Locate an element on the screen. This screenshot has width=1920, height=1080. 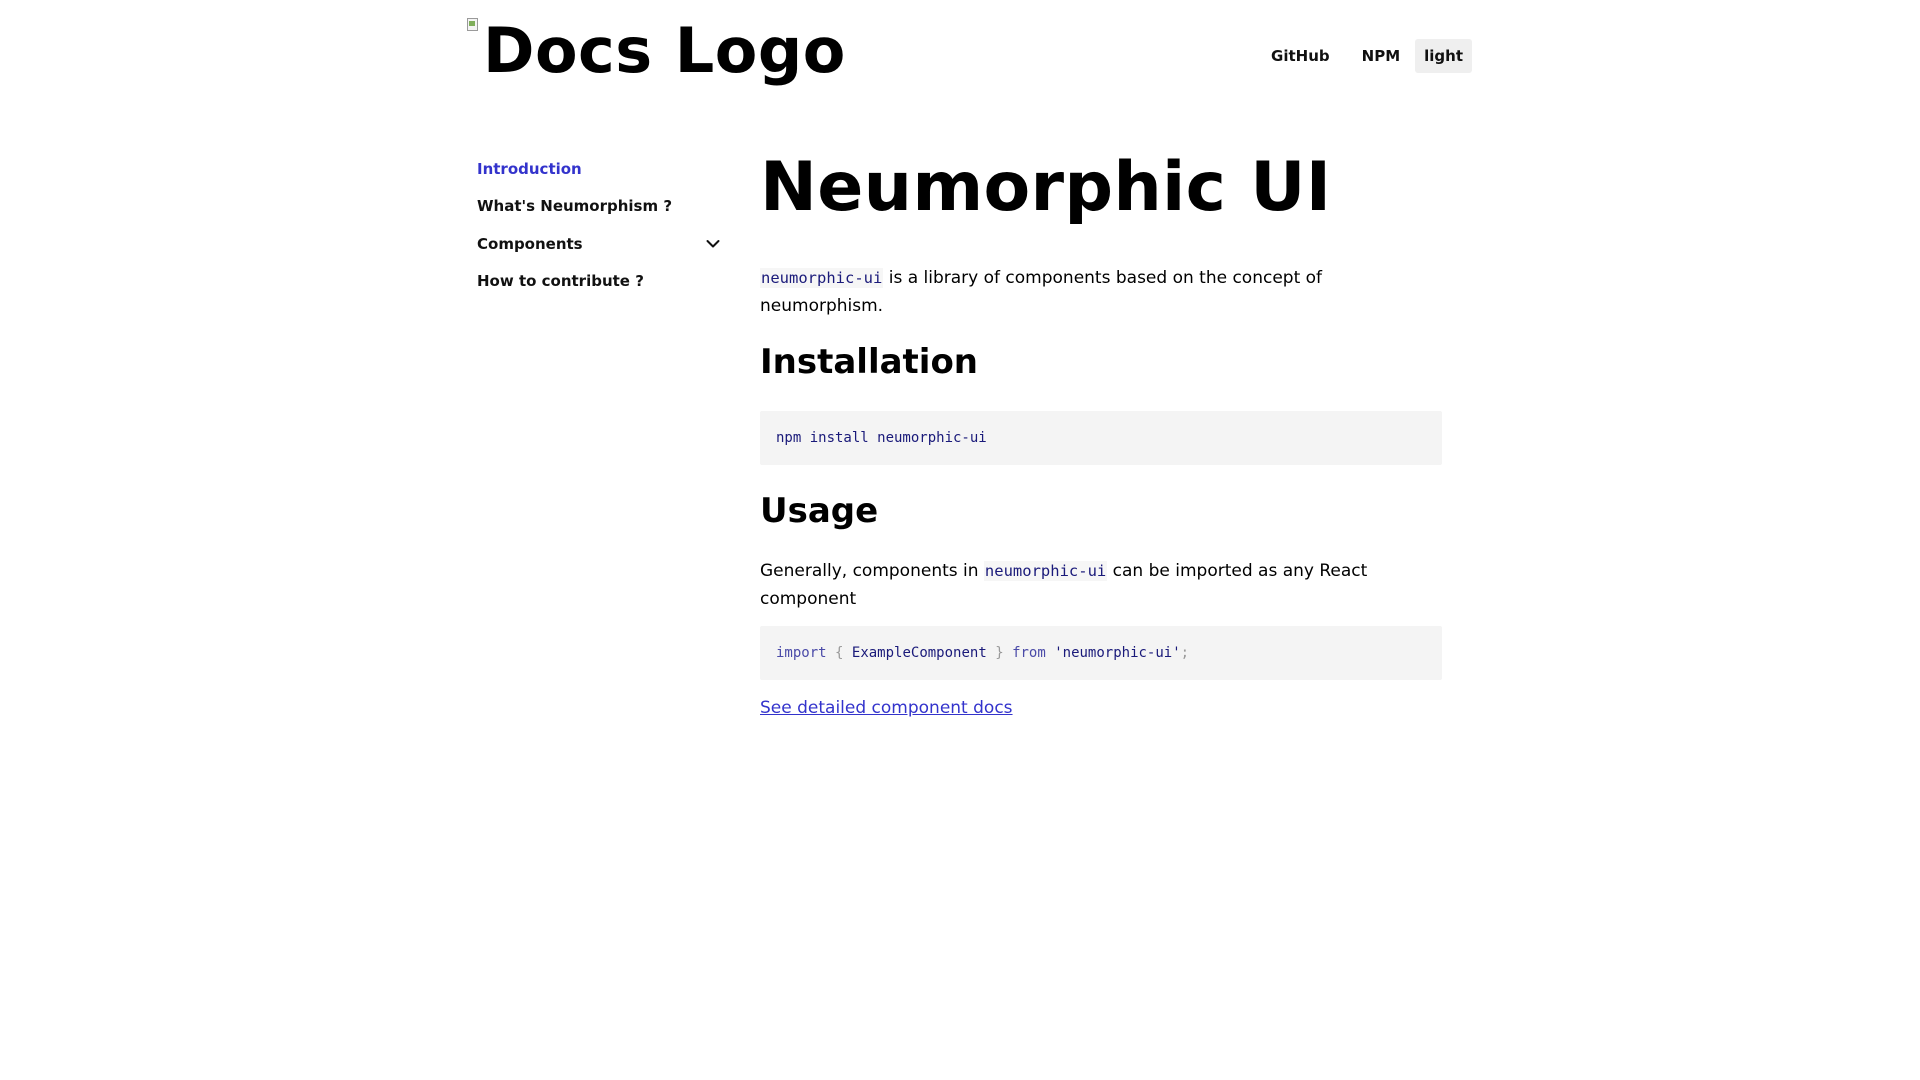
code-semicolon: ; is located at coordinates (1185, 653).